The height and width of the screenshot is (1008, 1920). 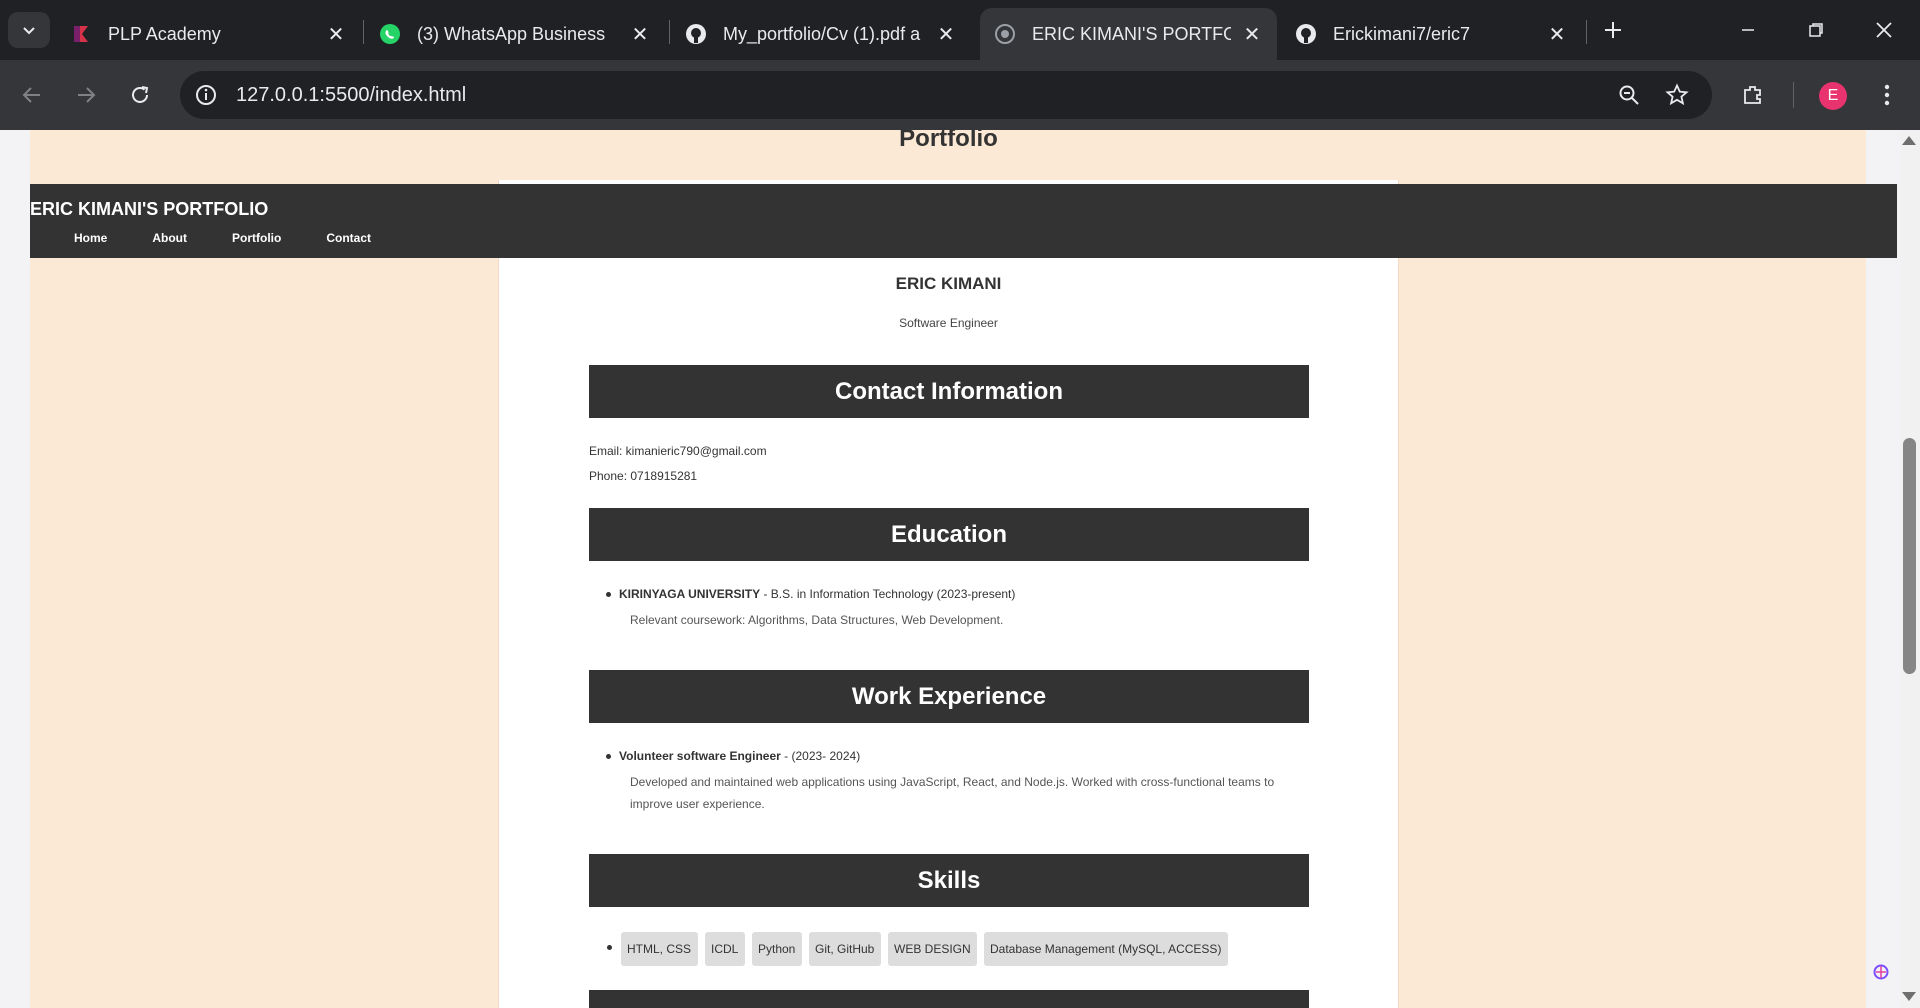 What do you see at coordinates (659, 949) in the screenshot?
I see `skill-badge: HTML, CSS` at bounding box center [659, 949].